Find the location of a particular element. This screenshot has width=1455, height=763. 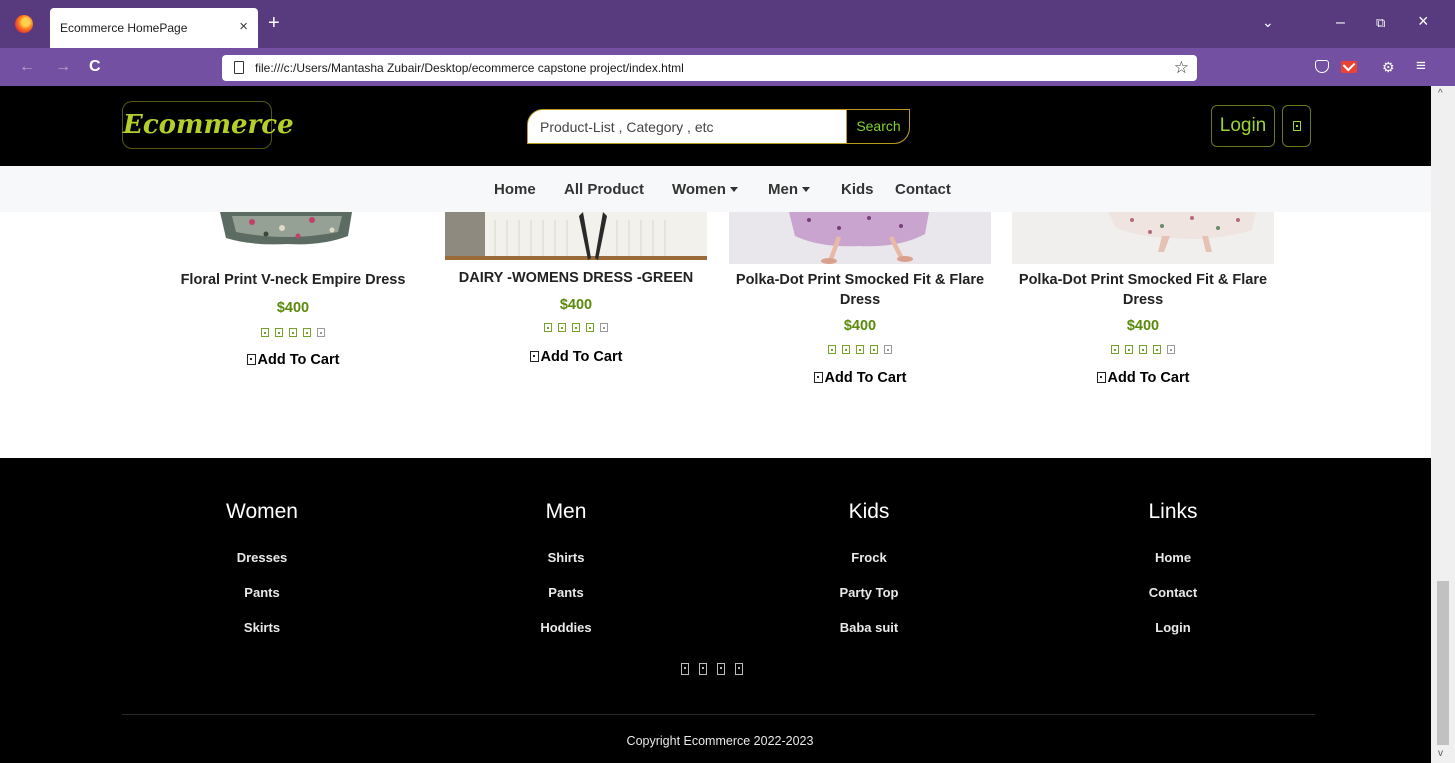

footer-heading: Women is located at coordinates (262, 511).